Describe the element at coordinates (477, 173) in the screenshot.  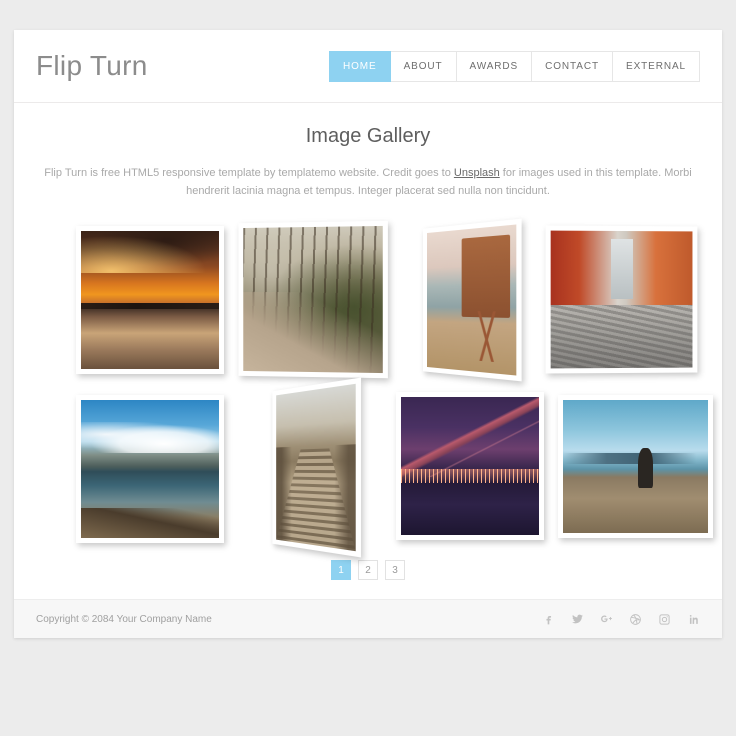
I see `unsplash-link: Unsplash` at that location.